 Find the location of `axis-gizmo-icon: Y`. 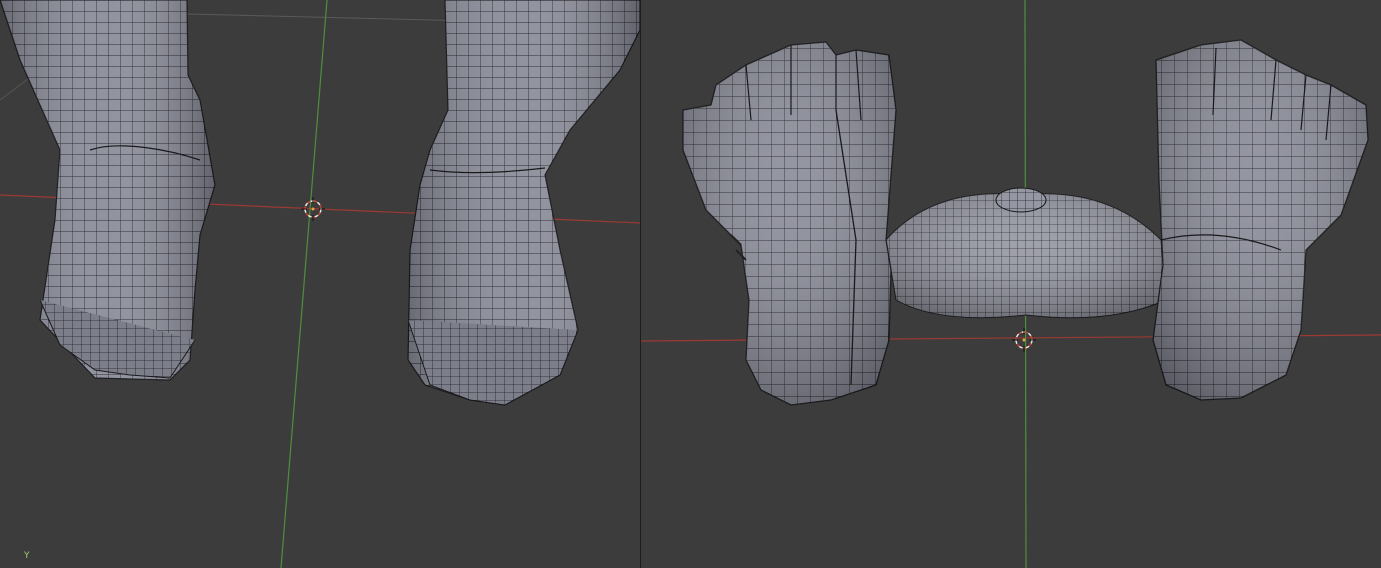

axis-gizmo-icon: Y is located at coordinates (27, 556).